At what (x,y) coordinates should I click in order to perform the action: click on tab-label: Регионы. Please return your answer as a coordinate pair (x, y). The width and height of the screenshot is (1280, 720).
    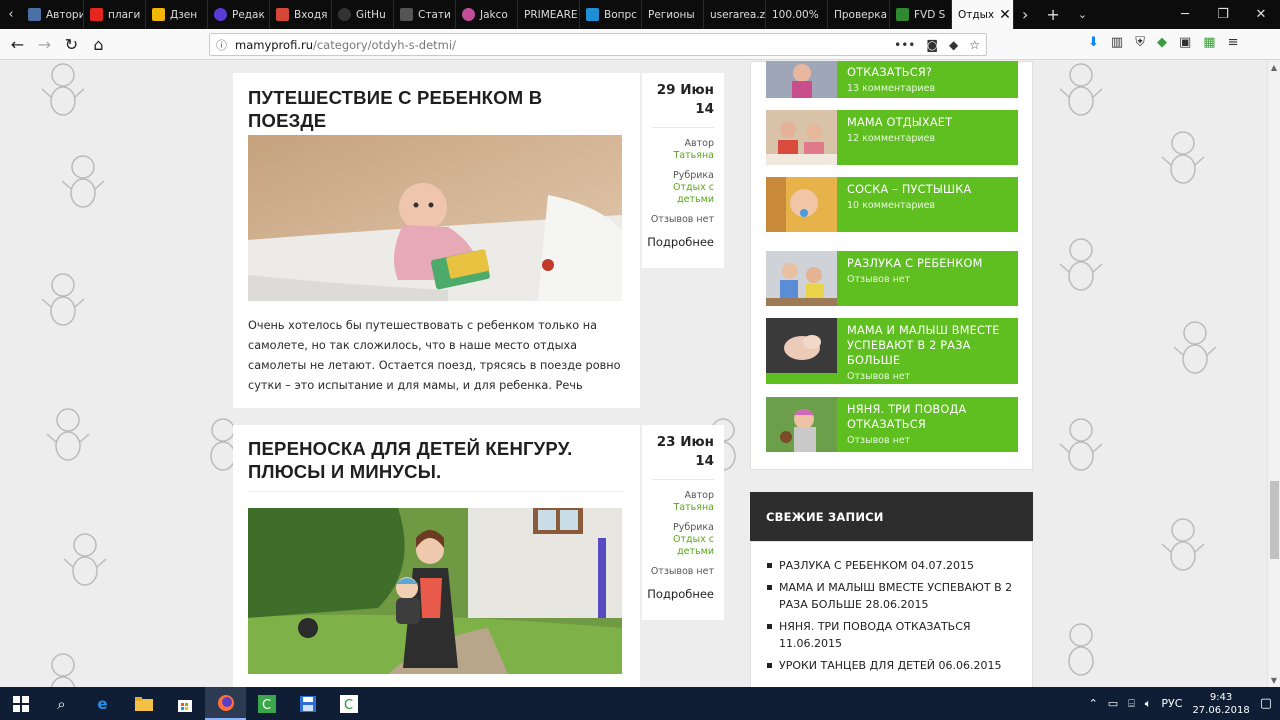
    Looking at the image, I should click on (671, 14).